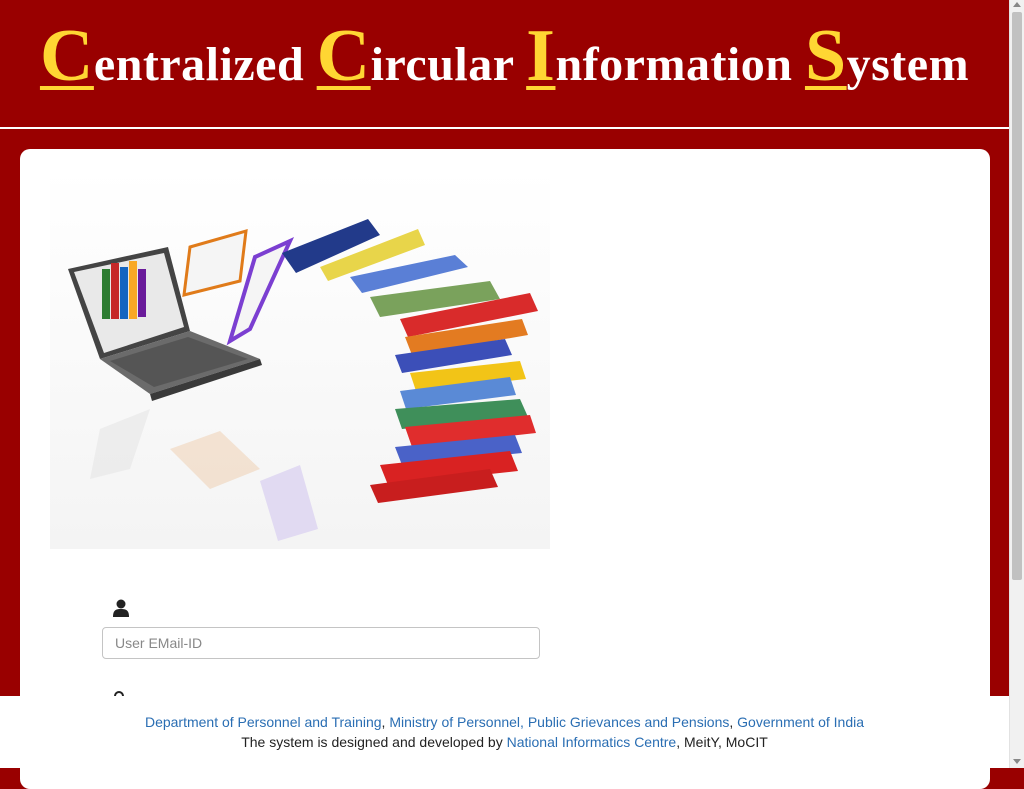 Image resolution: width=1024 pixels, height=789 pixels. What do you see at coordinates (800, 722) in the screenshot?
I see `goi-link: Government of India` at bounding box center [800, 722].